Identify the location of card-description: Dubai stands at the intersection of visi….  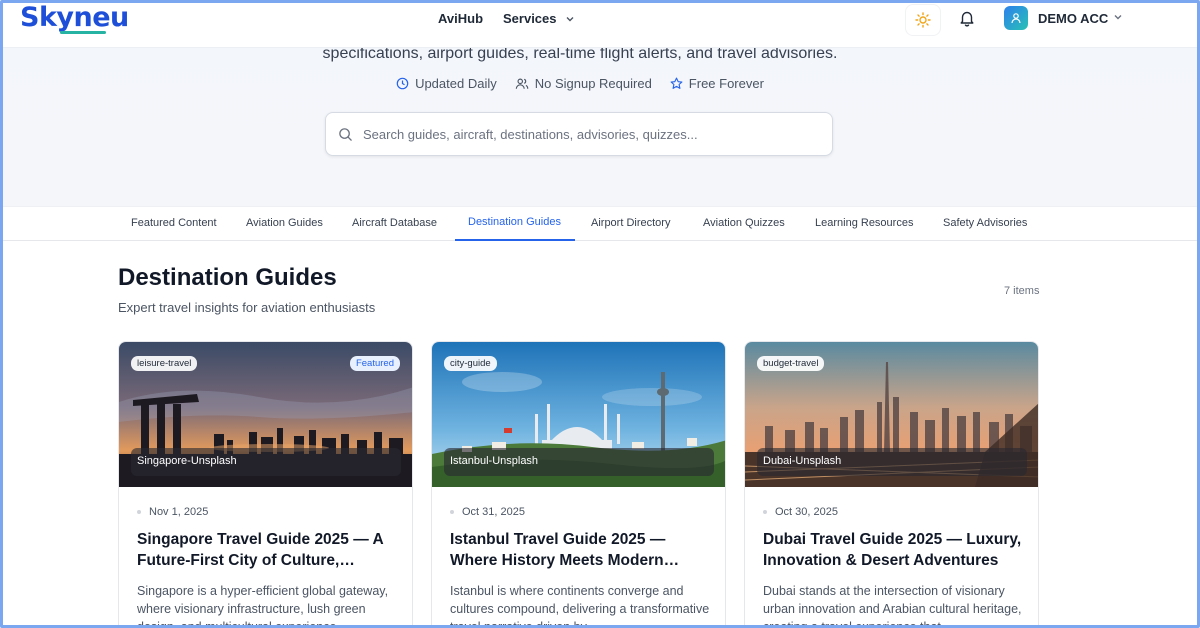
(892, 606).